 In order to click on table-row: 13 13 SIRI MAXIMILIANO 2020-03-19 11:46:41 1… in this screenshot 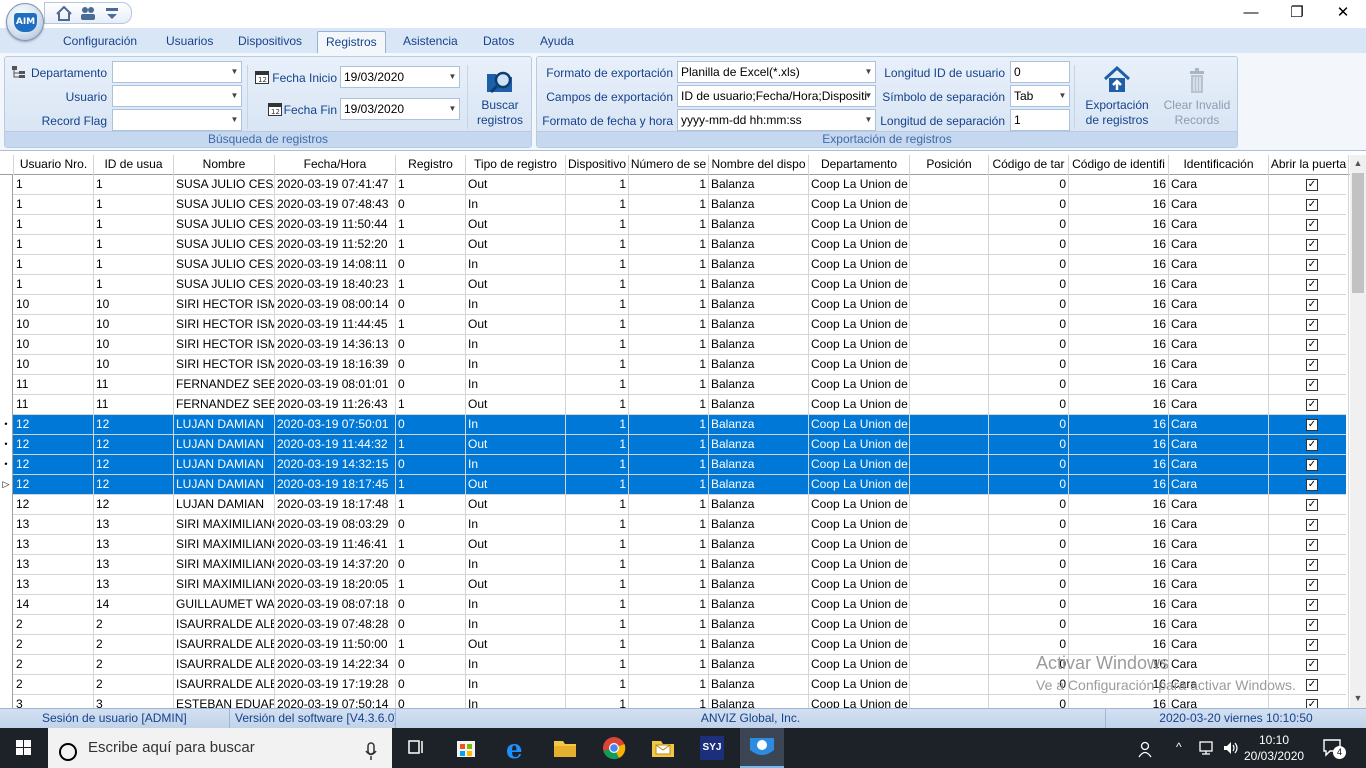, I will do `click(674, 545)`.